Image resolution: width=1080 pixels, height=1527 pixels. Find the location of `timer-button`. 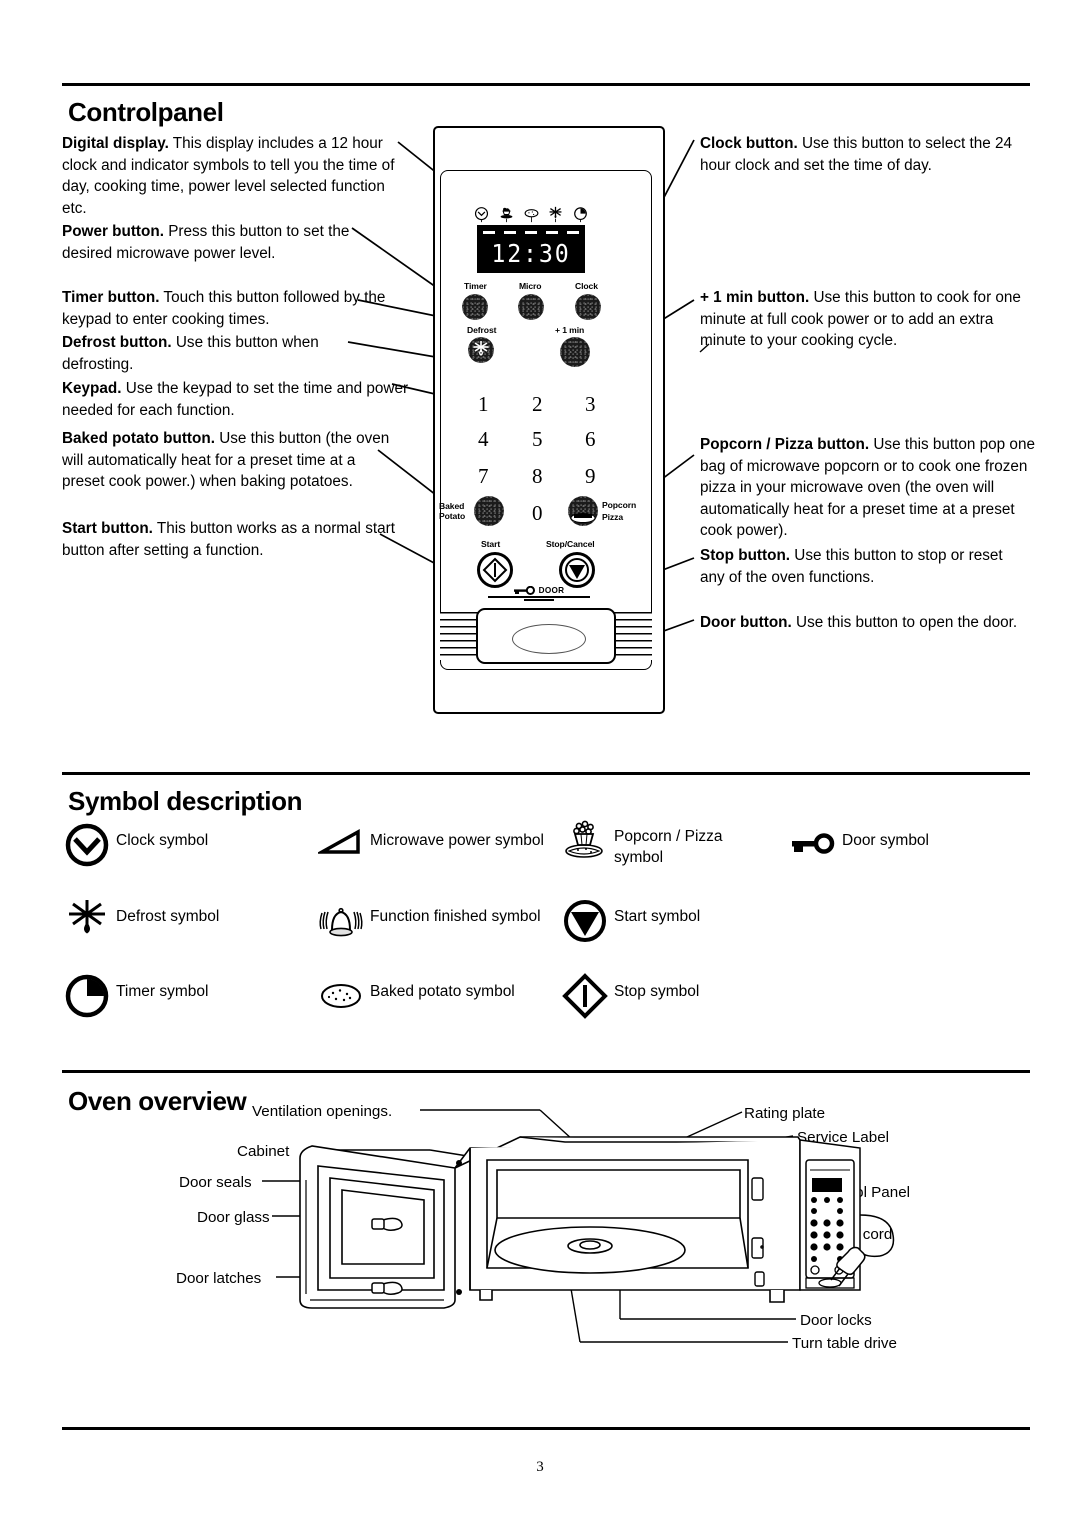

timer-button is located at coordinates (475, 307).